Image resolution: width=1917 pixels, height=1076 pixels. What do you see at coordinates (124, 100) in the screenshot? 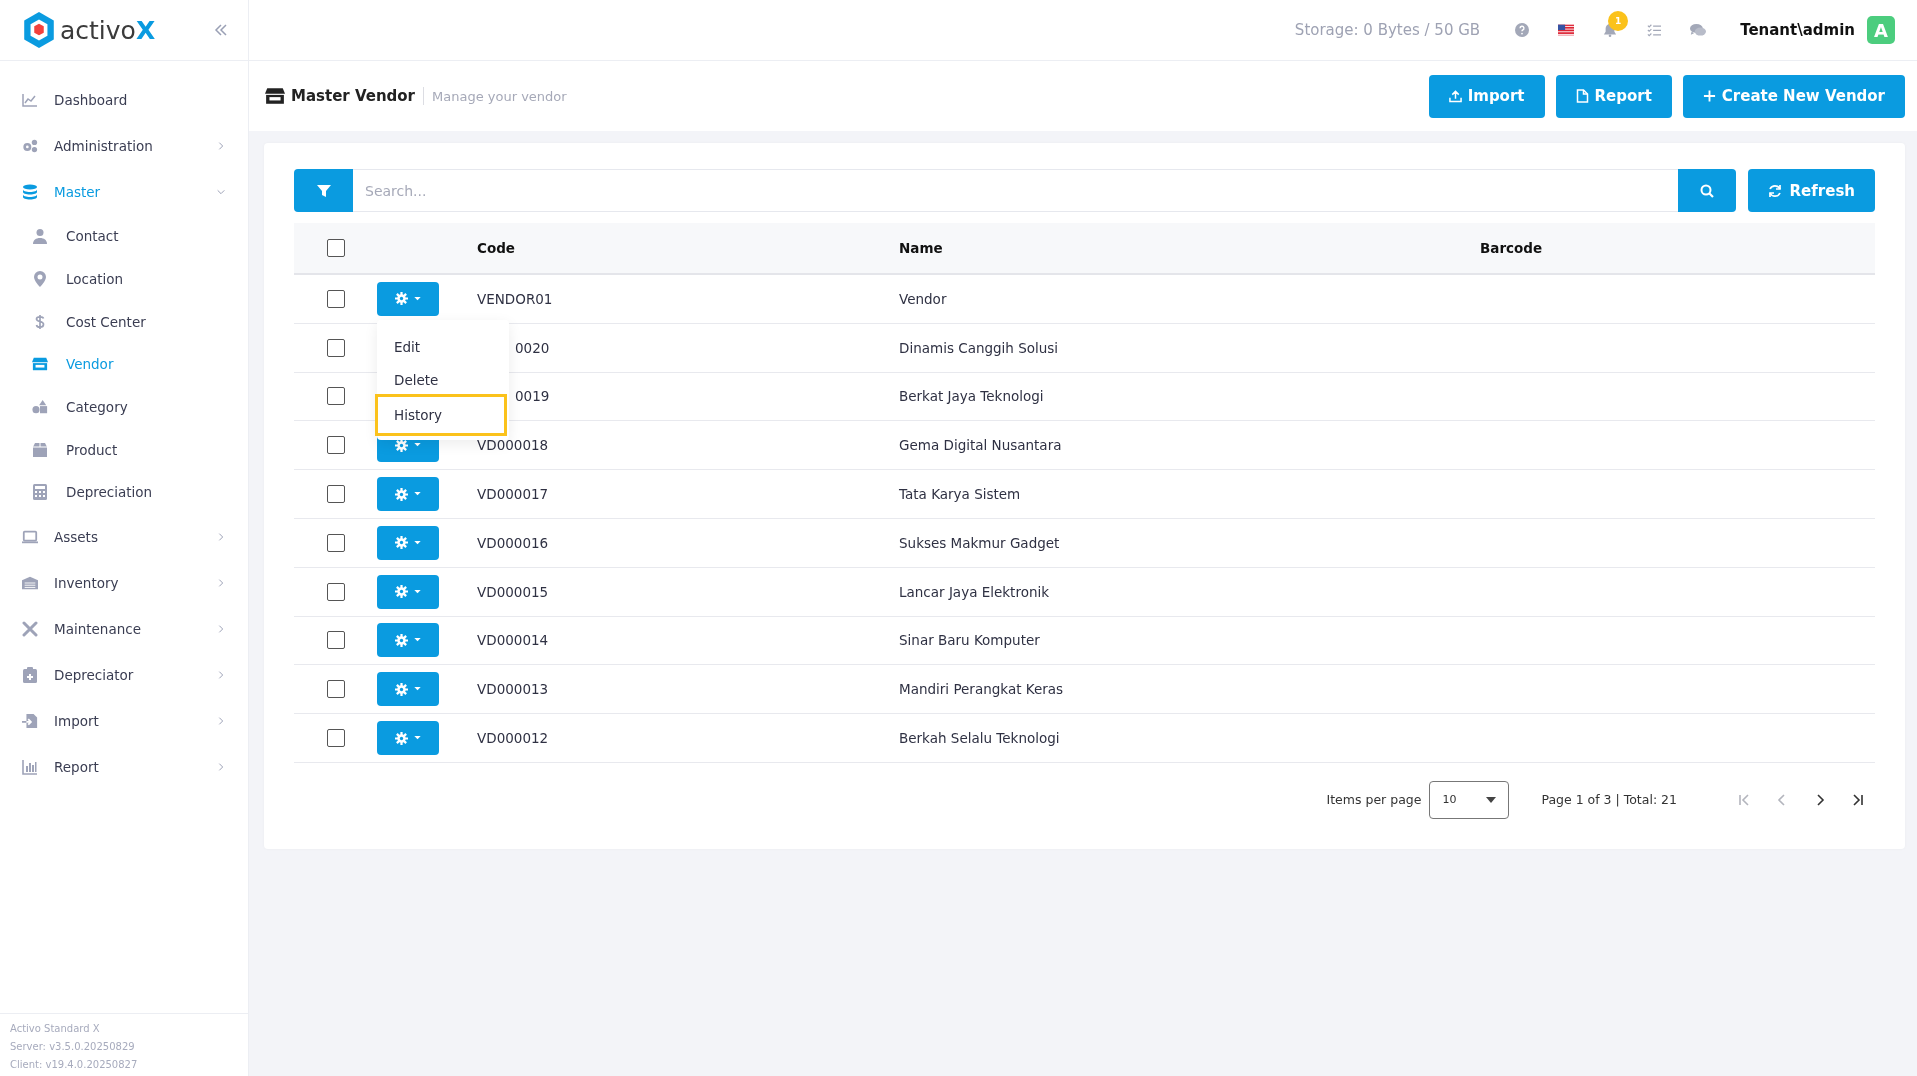
I see `sidebar-item: Dashboard` at bounding box center [124, 100].